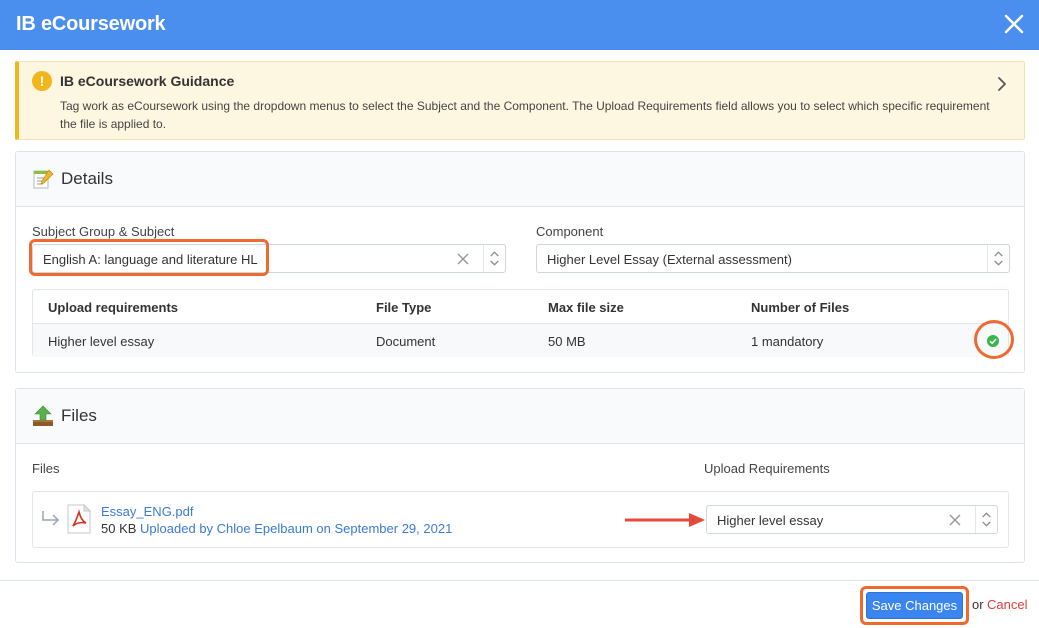 The height and width of the screenshot is (628, 1039). What do you see at coordinates (665, 520) in the screenshot?
I see `red-arrow-annotation` at bounding box center [665, 520].